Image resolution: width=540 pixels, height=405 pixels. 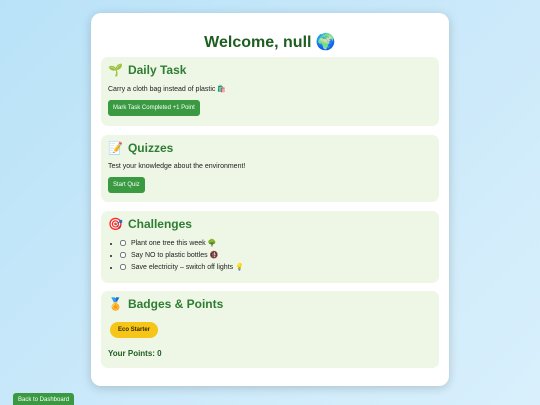 What do you see at coordinates (276, 255) in the screenshot?
I see `challenge-item: Say NO to plastic bottles 🚯` at bounding box center [276, 255].